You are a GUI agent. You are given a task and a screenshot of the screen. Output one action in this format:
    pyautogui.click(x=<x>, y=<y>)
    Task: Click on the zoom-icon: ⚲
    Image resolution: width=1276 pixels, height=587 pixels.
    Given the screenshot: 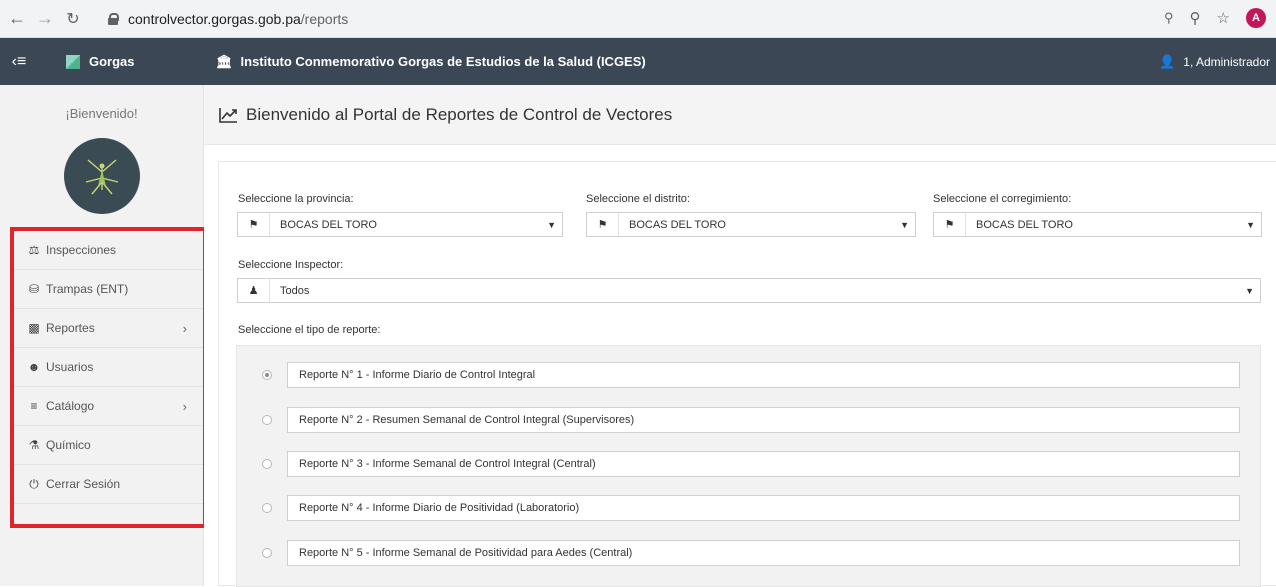 What is the action you would take?
    pyautogui.click(x=1195, y=18)
    